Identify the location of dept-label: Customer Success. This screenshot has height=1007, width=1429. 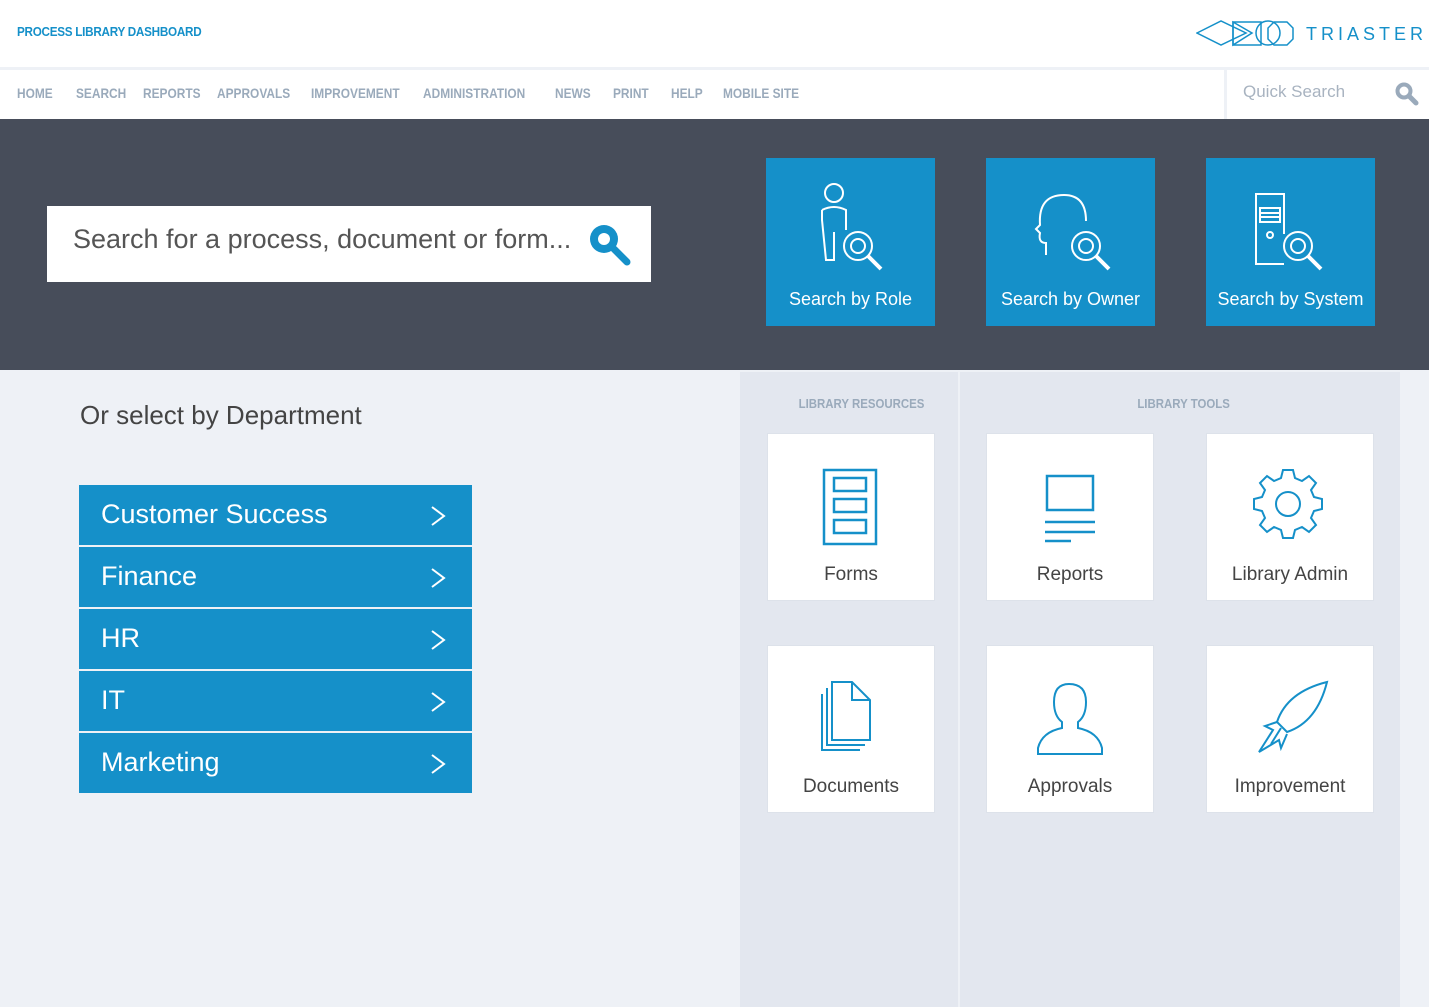
(214, 514).